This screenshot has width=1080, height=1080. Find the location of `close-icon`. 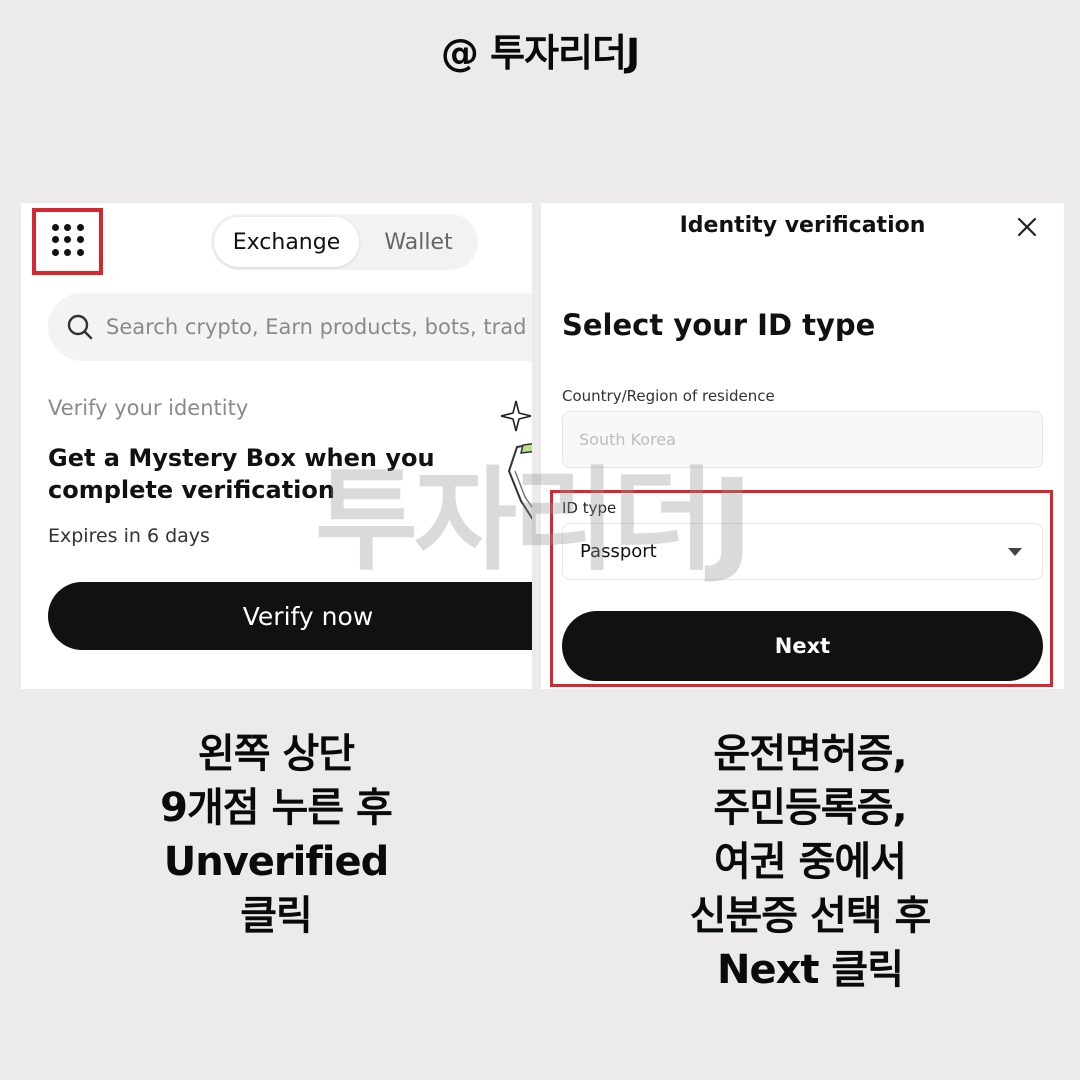

close-icon is located at coordinates (1027, 227).